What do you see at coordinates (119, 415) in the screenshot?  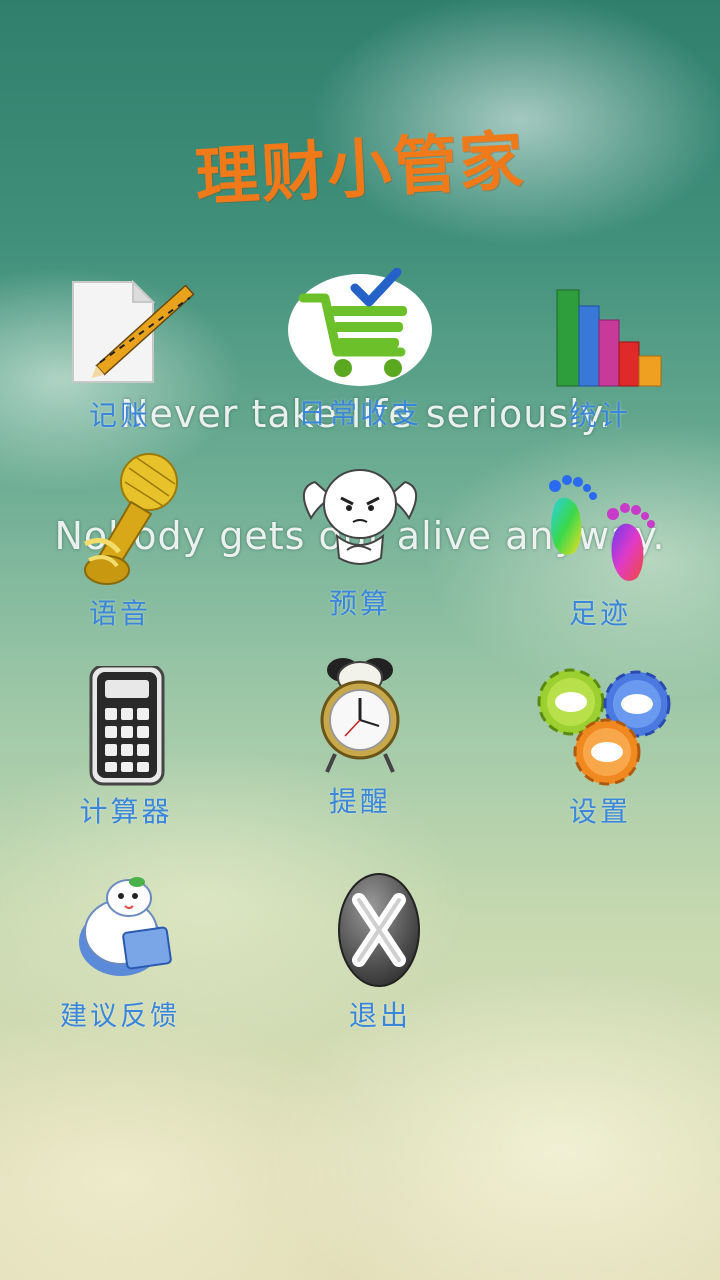 I see `menu-label-bookkeeping: 记账` at bounding box center [119, 415].